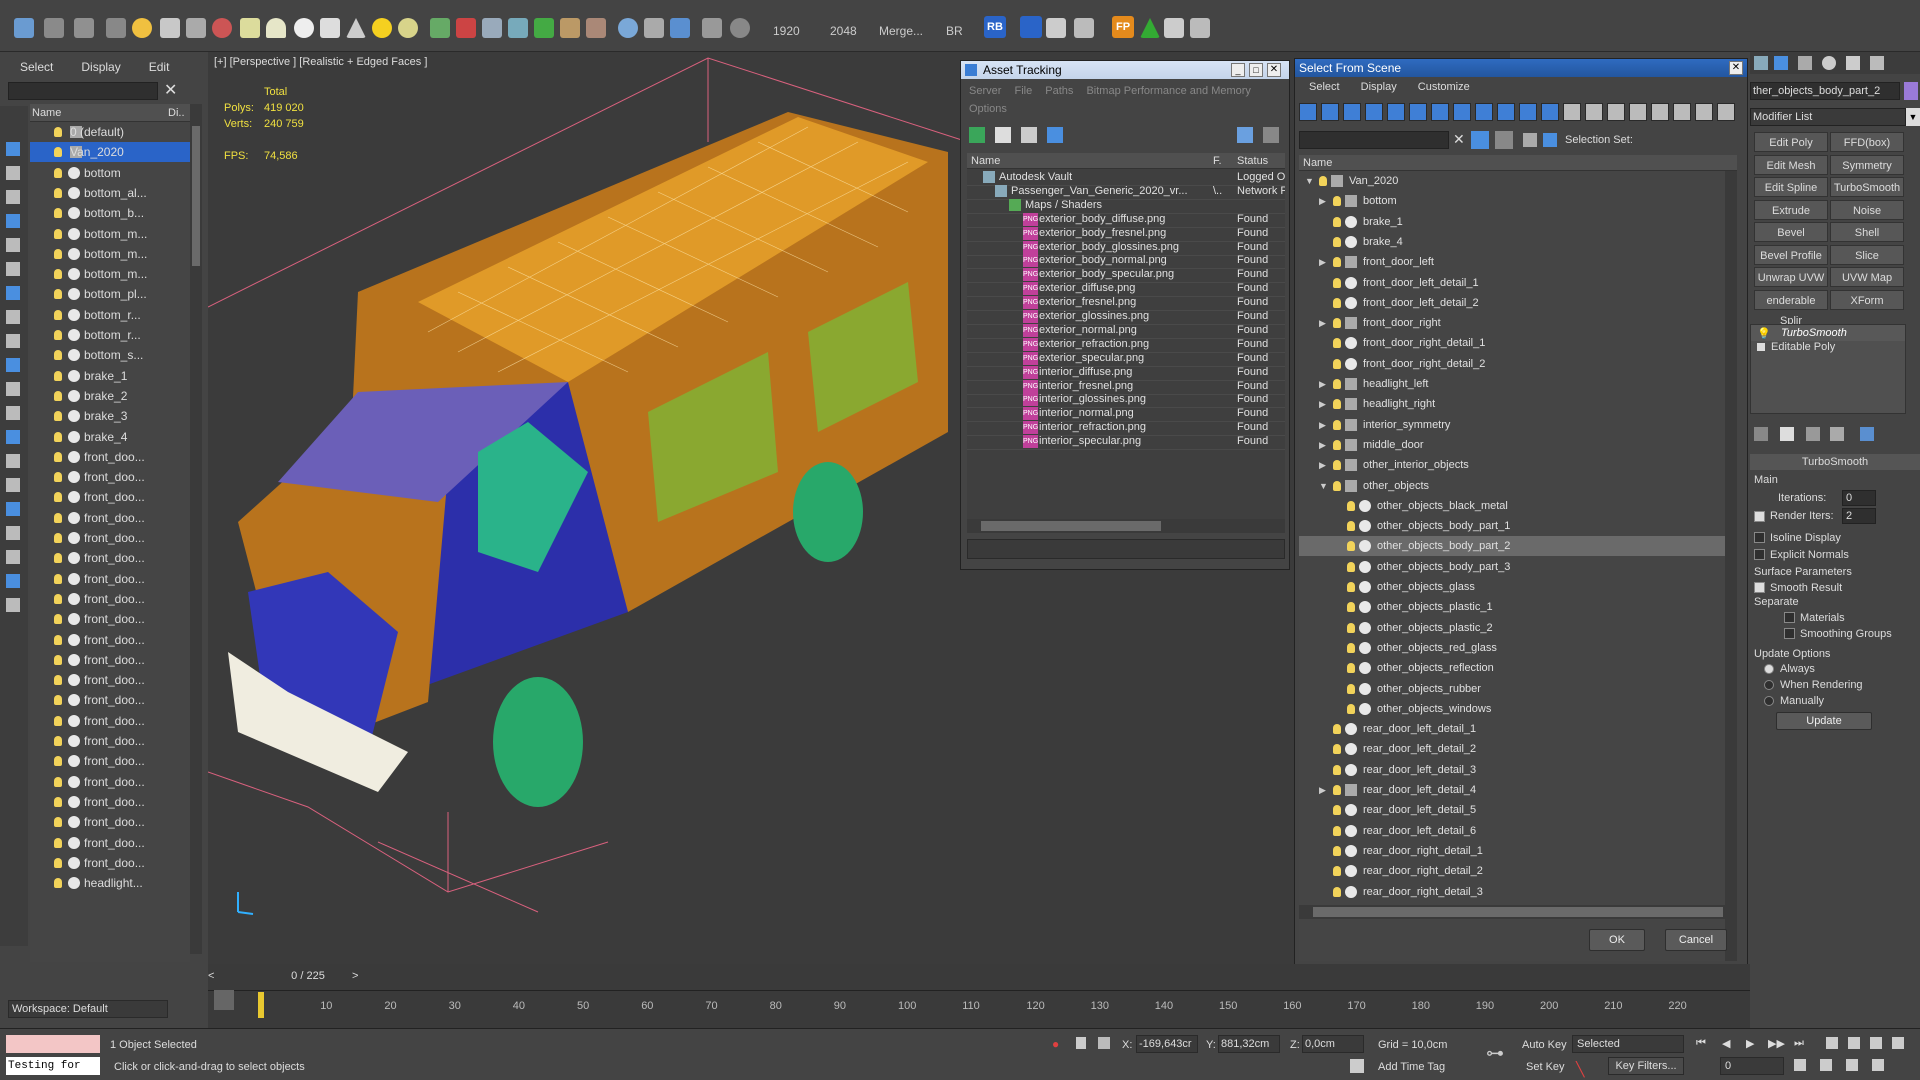 This screenshot has width=1920, height=1080. I want to click on sphere-icon, so click(304, 28).